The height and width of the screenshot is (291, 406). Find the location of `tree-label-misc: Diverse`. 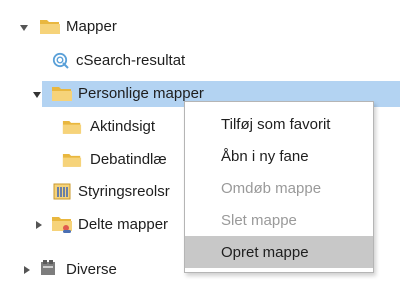

tree-label-misc: Diverse is located at coordinates (91, 269).